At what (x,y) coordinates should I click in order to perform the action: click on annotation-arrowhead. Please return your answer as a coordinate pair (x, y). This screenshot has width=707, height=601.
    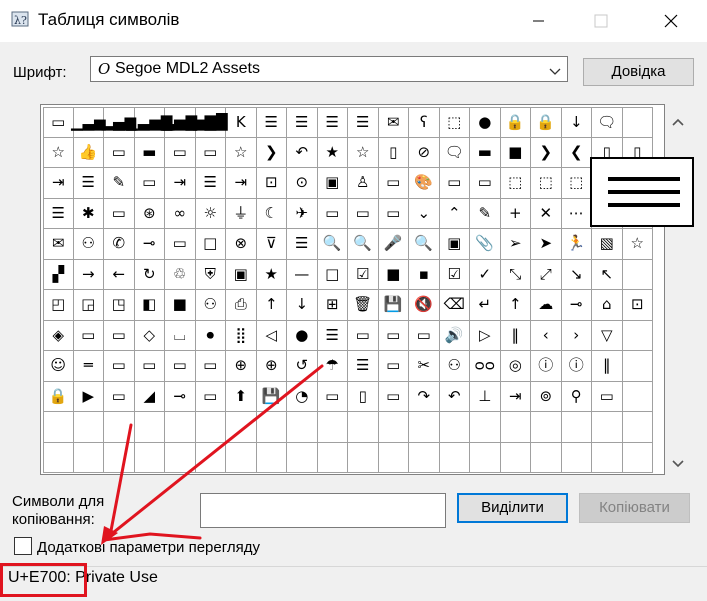
    Looking at the image, I should click on (109, 535).